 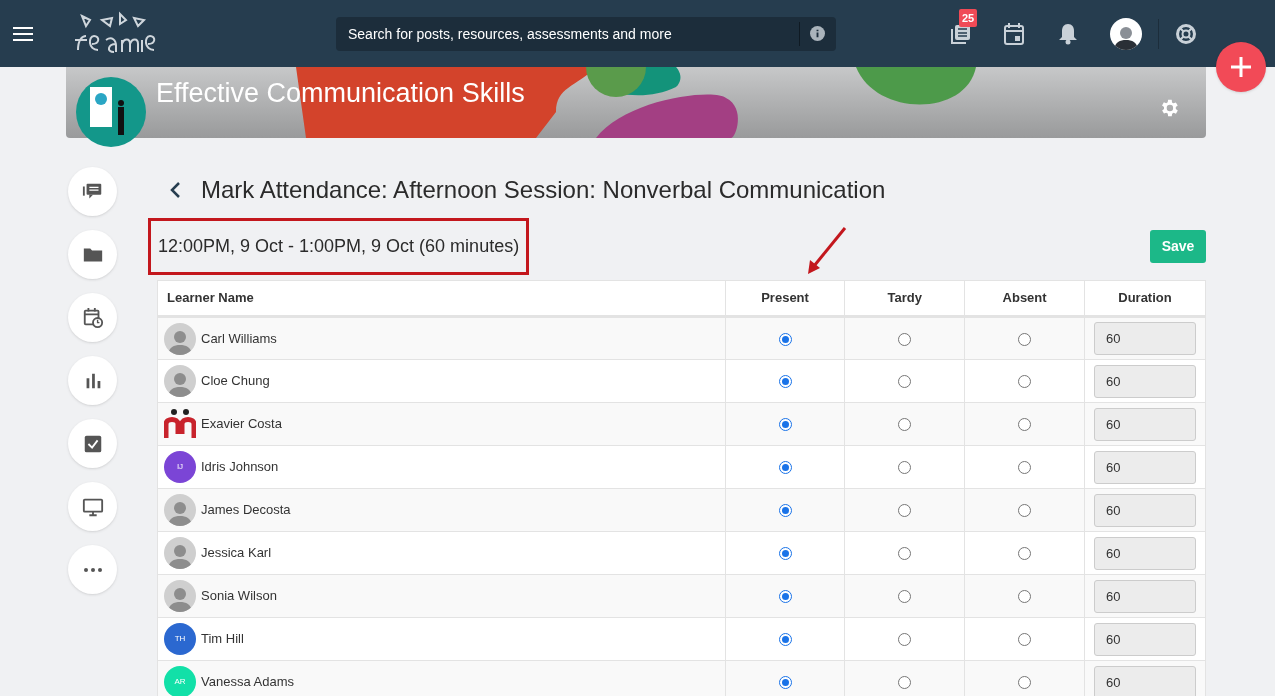 What do you see at coordinates (1186, 33) in the screenshot?
I see `help-icon` at bounding box center [1186, 33].